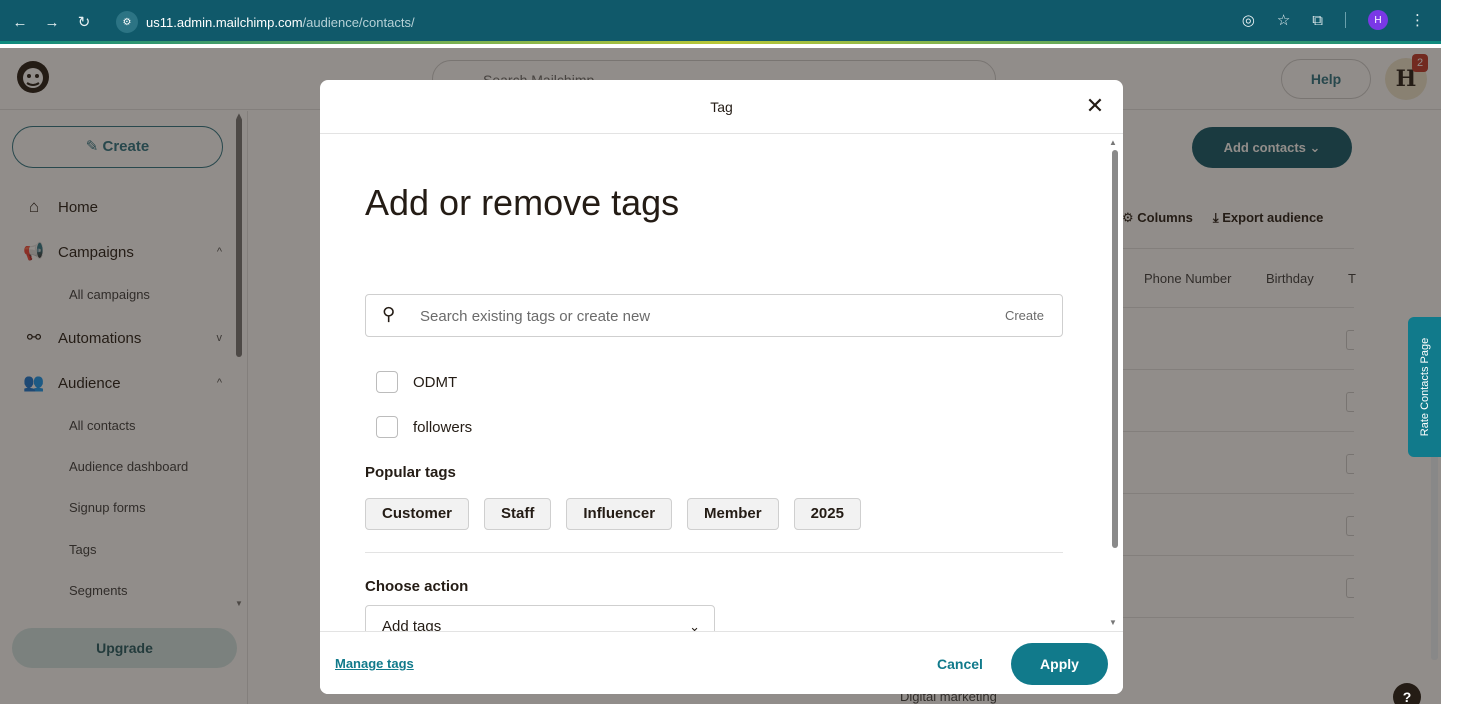 The height and width of the screenshot is (704, 1466). What do you see at coordinates (127, 22) in the screenshot?
I see `site-info-icon: ⚙` at bounding box center [127, 22].